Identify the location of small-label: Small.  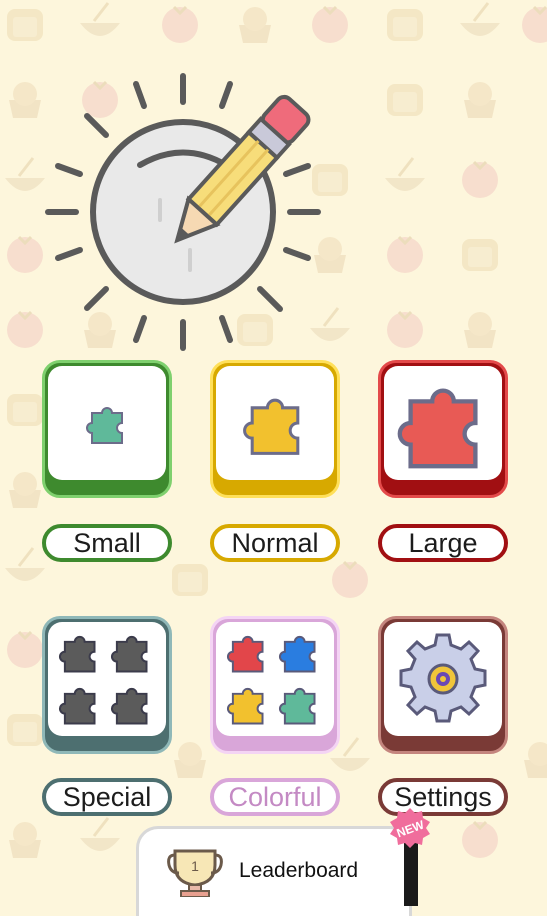
(107, 543).